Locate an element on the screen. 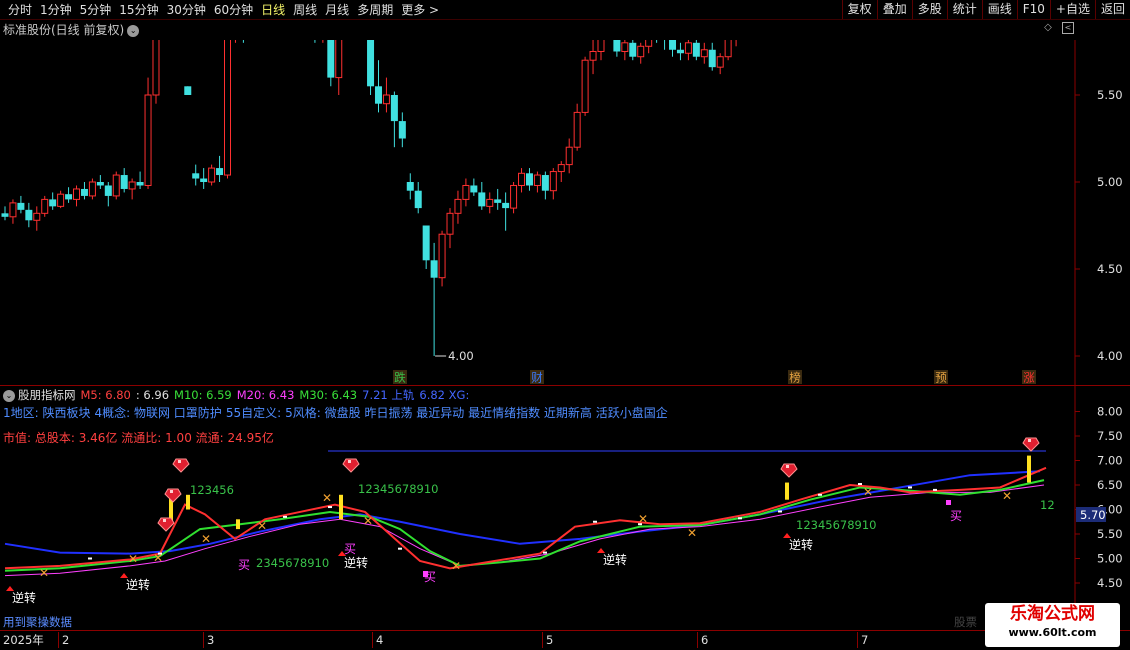  toolbar-button-2: 多股 is located at coordinates (929, 9).